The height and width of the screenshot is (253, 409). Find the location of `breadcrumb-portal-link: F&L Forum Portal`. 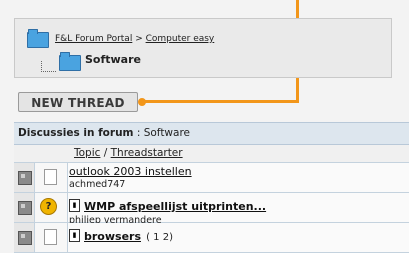

breadcrumb-portal-link: F&L Forum Portal is located at coordinates (93, 39).